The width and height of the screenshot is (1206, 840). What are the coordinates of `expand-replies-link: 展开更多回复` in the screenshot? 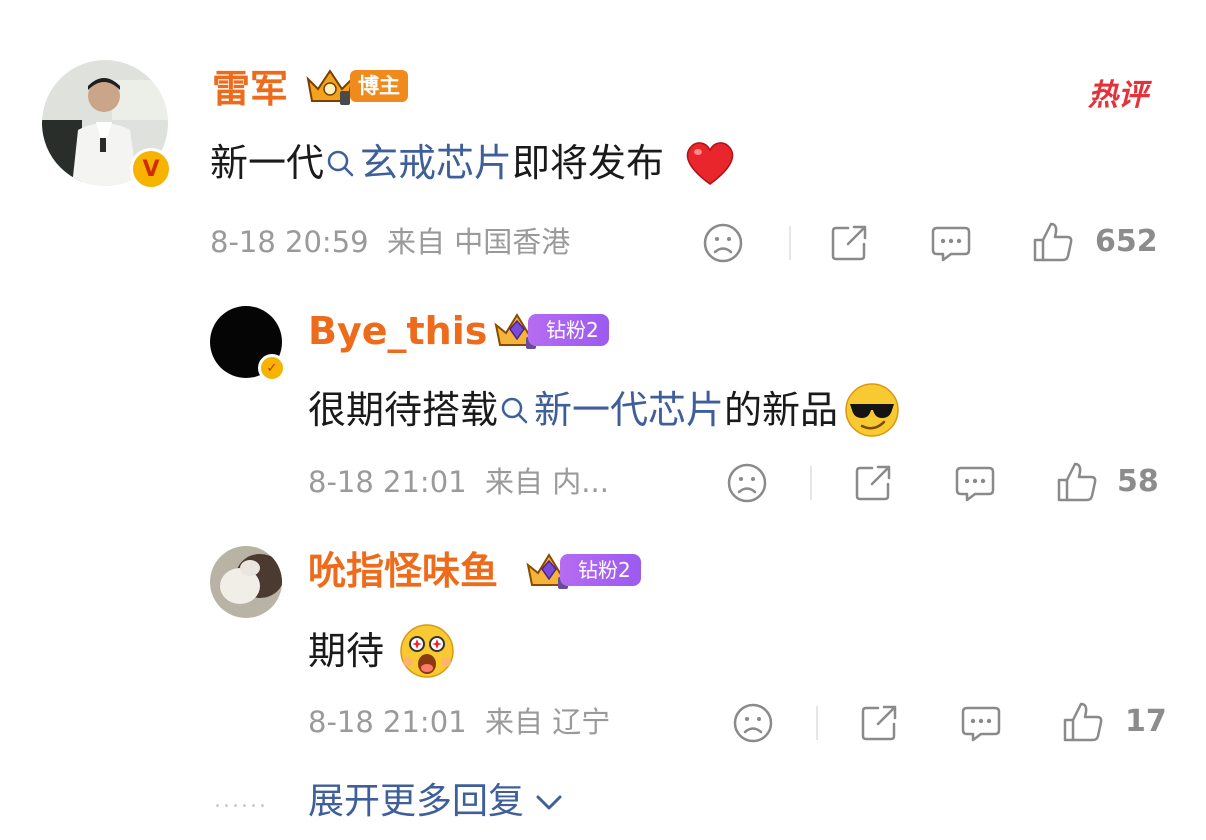 It's located at (437, 802).